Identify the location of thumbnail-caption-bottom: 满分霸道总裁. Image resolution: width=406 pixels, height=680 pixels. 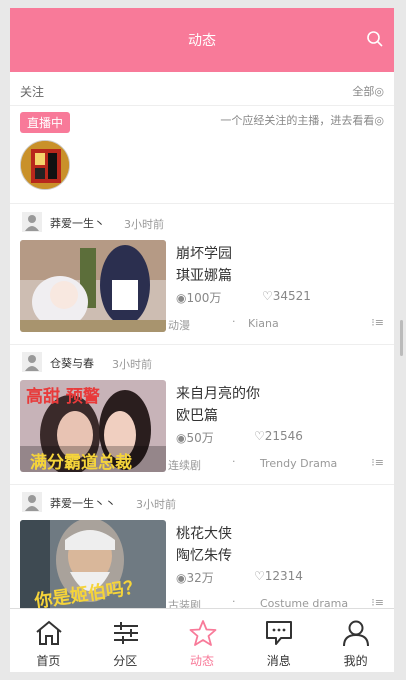
(81, 462).